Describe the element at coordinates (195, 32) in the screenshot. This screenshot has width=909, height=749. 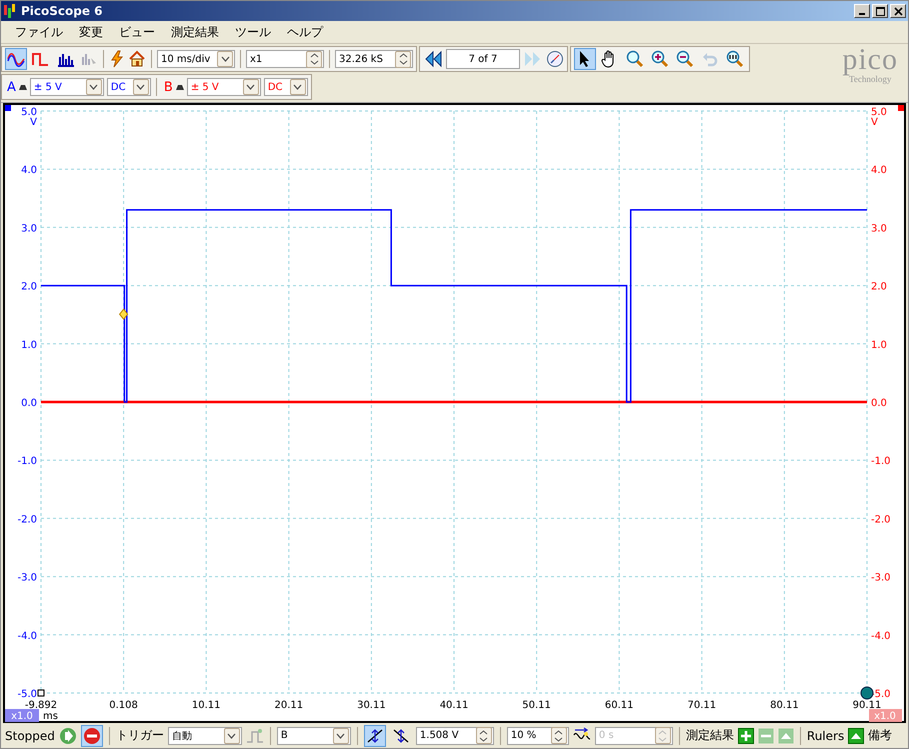
I see `menu-item: 測定結果` at that location.